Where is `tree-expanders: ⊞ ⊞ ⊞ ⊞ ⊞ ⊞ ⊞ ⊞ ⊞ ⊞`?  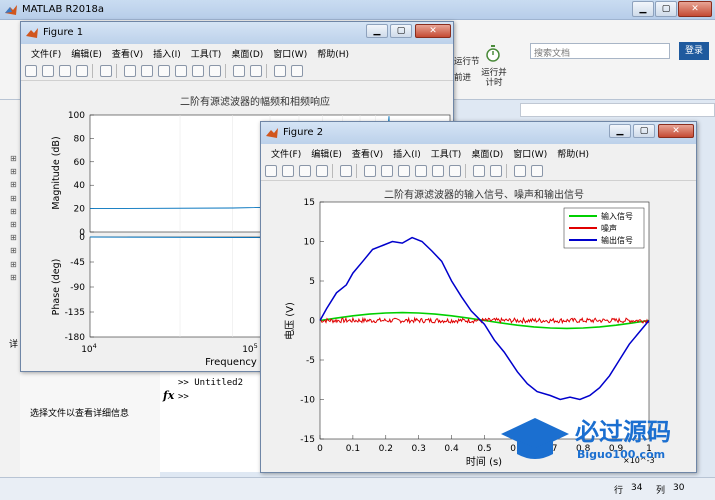
tree-expanders: ⊞ ⊞ ⊞ ⊞ ⊞ ⊞ ⊞ ⊞ ⊞ ⊞ is located at coordinates (13, 218).